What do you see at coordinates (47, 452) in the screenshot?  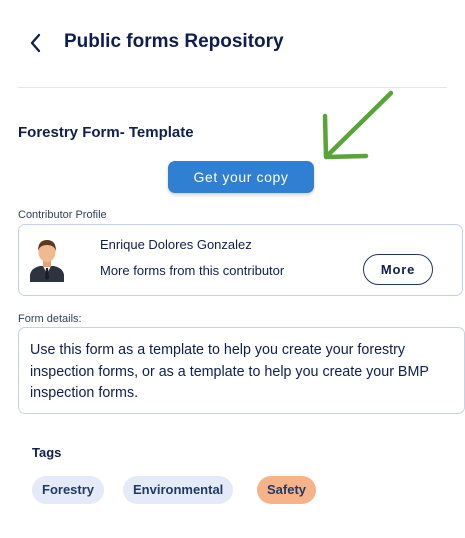 I see `tags-label: Tags` at bounding box center [47, 452].